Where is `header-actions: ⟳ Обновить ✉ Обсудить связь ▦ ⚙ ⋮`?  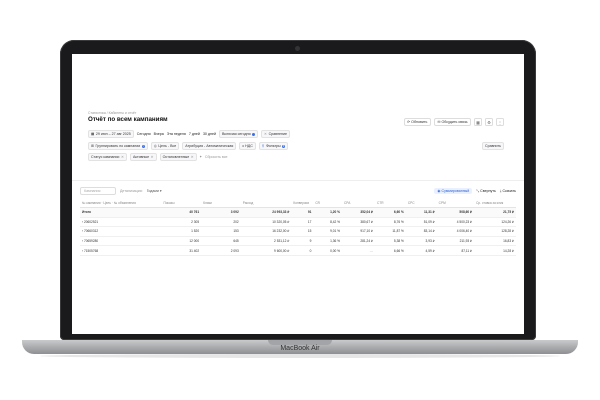
header-actions: ⟳ Обновить ✉ Обсудить связь ▦ ⚙ ⋮ is located at coordinates (453, 122).